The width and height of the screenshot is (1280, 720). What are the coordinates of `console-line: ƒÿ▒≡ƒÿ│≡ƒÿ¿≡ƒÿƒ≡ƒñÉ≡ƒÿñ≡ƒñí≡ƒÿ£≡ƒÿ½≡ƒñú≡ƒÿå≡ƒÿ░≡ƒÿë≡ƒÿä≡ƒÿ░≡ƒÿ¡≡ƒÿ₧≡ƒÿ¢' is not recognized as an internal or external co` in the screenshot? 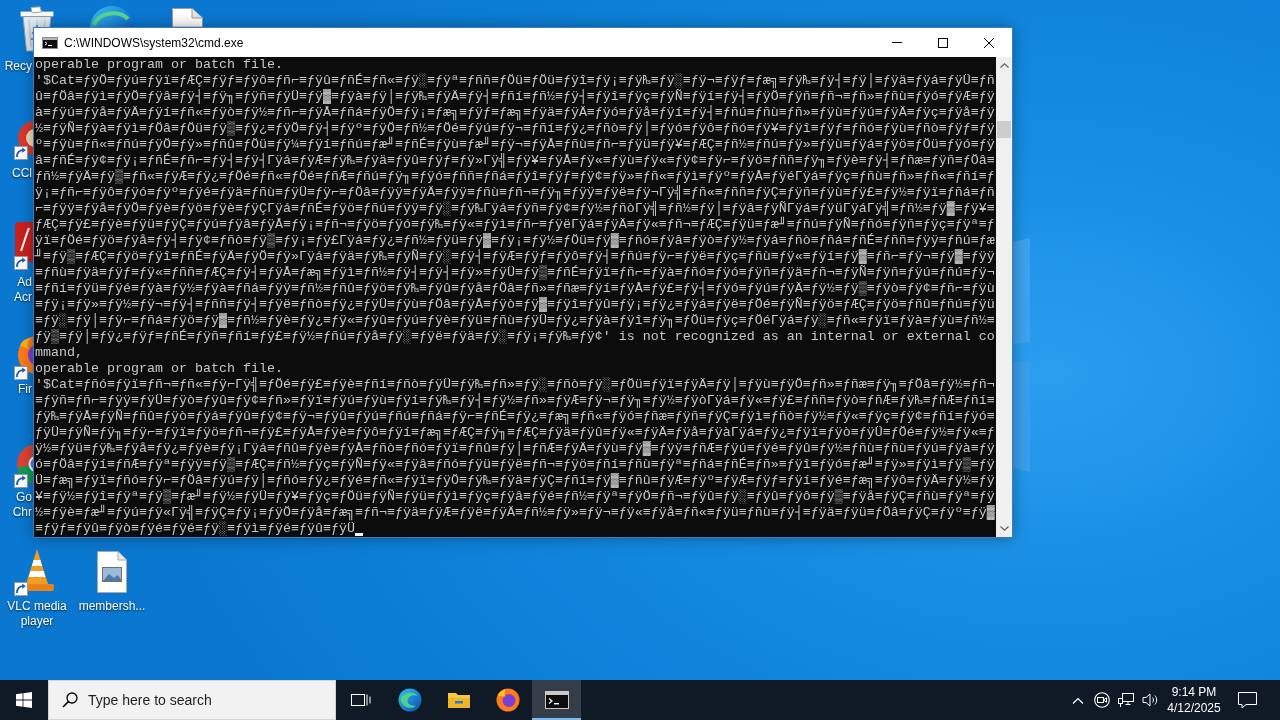 It's located at (515, 337).